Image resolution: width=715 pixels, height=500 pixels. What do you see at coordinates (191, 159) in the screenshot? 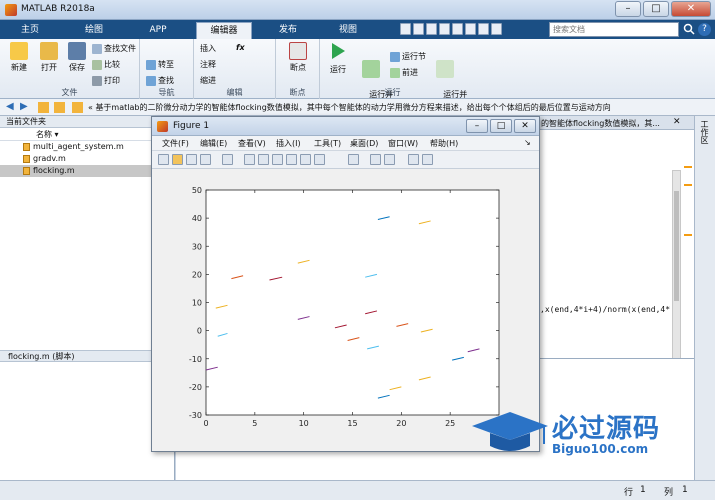
I see `save-figure-icon` at bounding box center [191, 159].